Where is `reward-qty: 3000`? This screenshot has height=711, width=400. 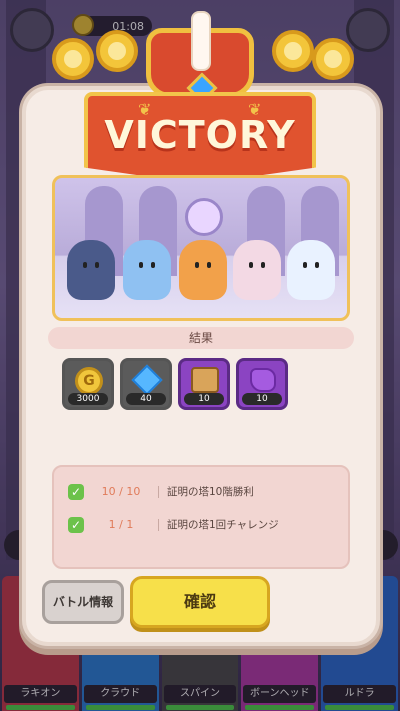 reward-qty: 3000 is located at coordinates (88, 399).